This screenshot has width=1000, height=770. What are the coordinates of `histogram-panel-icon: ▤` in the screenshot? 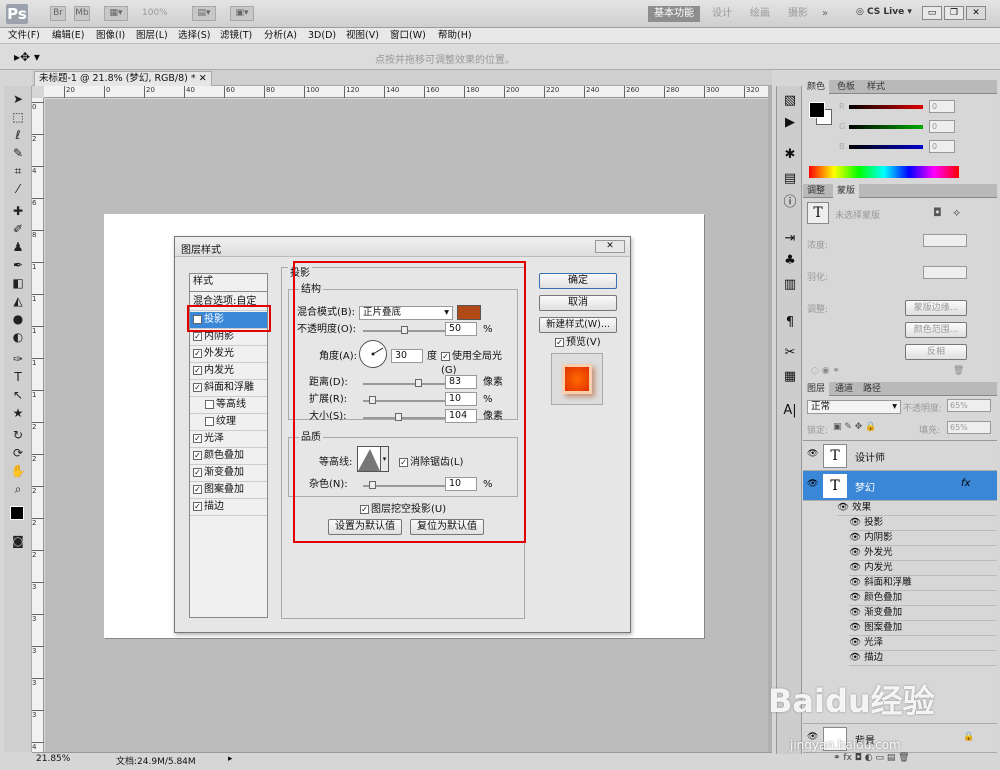 It's located at (790, 179).